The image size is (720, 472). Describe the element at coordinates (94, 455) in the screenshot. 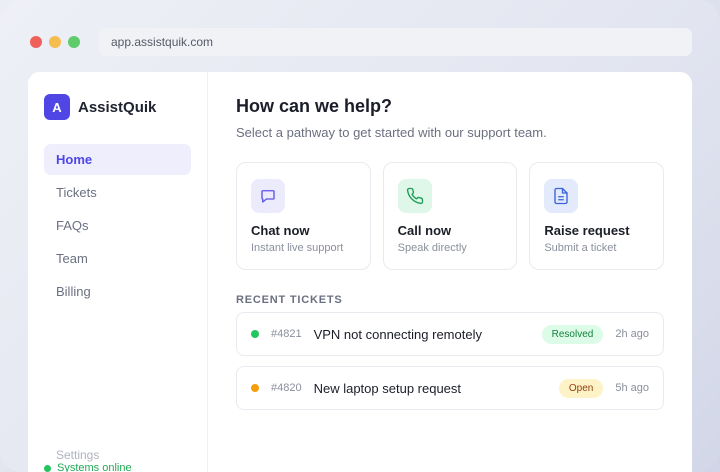

I see `sidebar-item-settings: Settings` at that location.